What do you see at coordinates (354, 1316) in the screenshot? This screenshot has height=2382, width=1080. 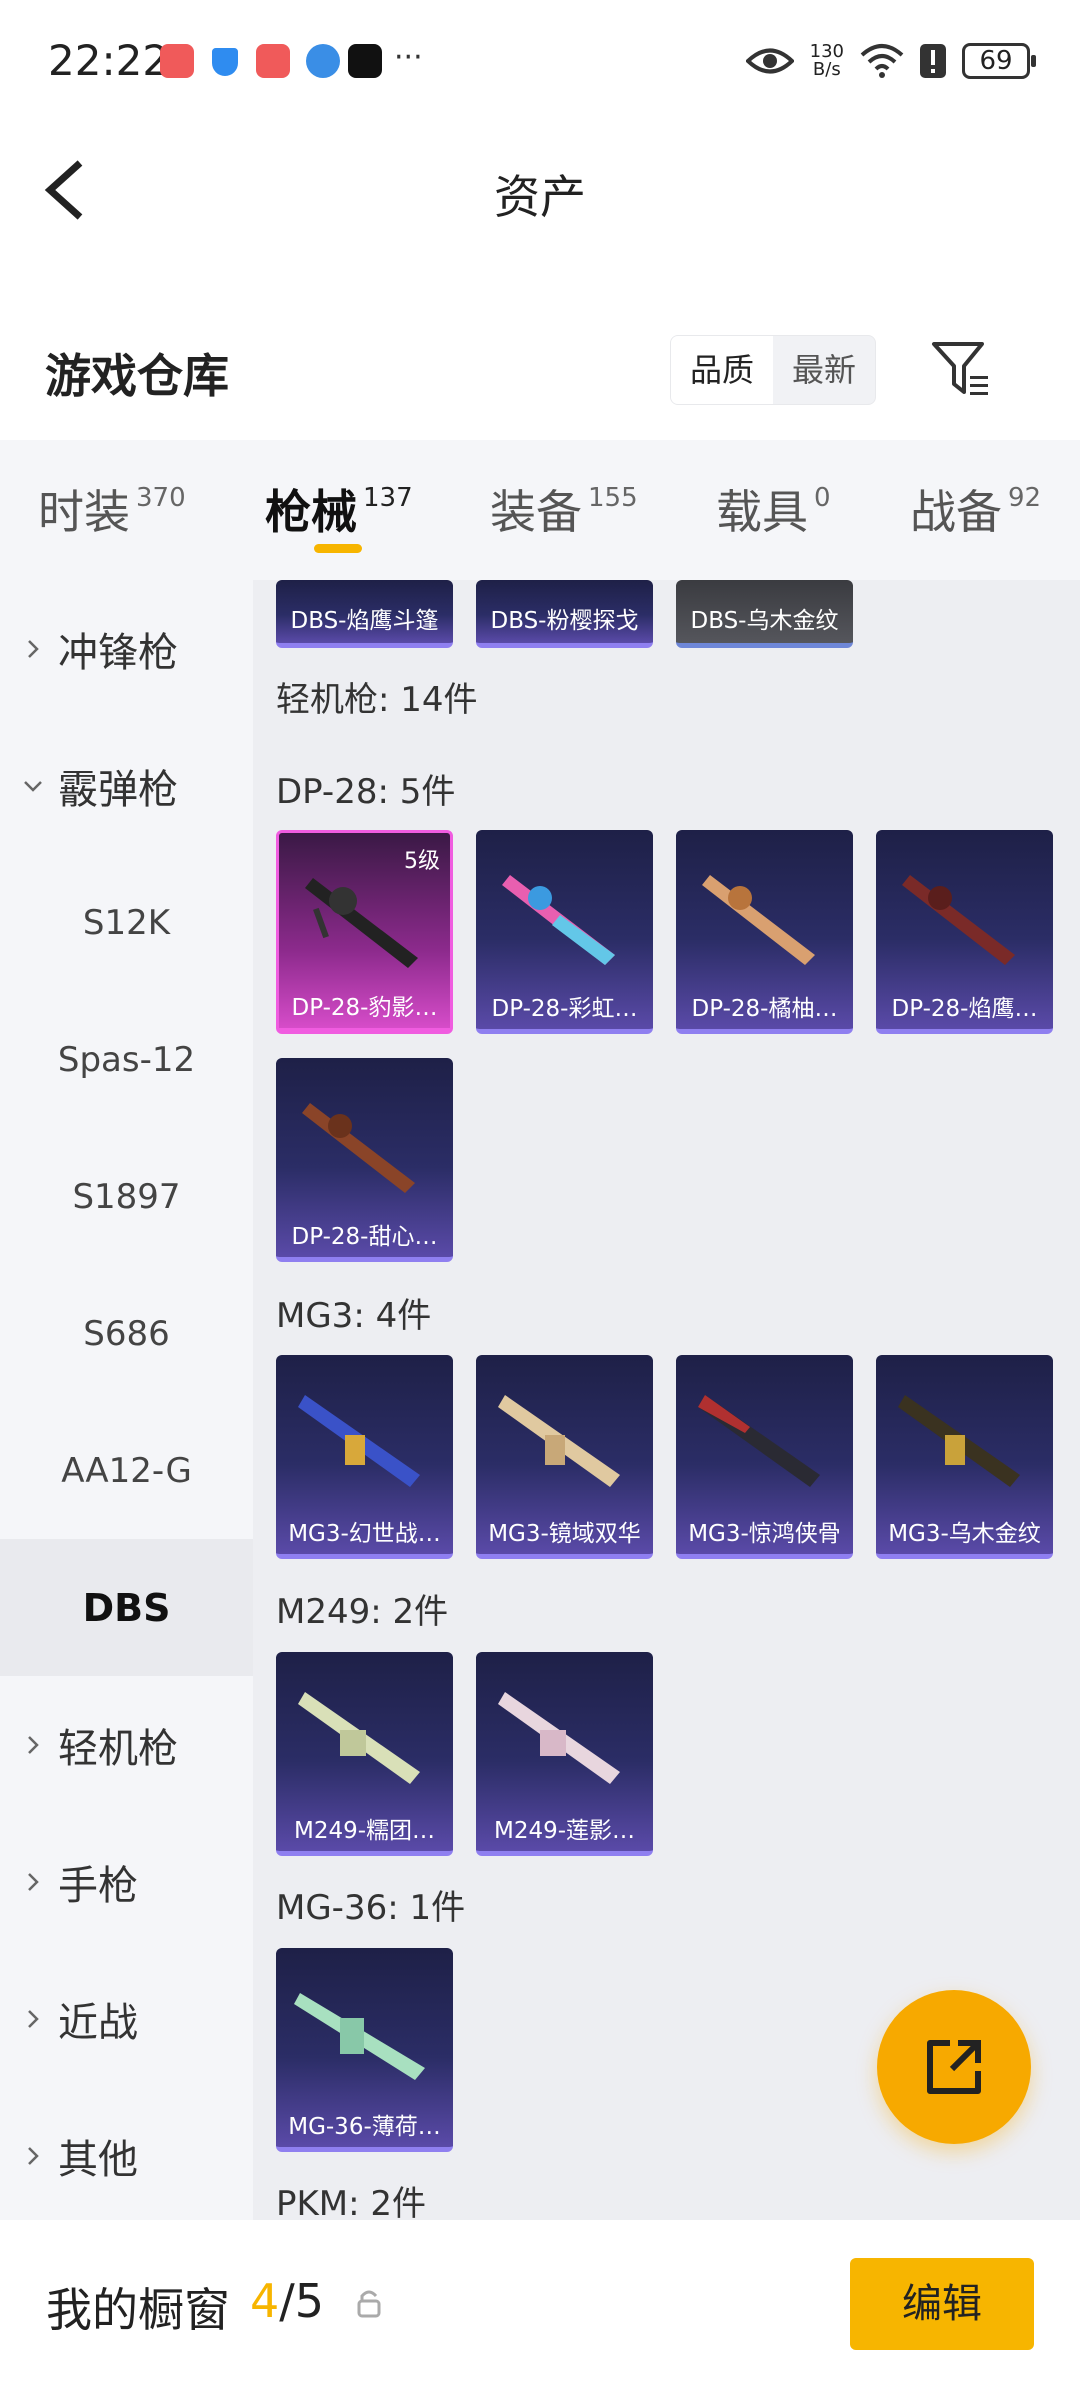 I see `group-label: MG3: 4件` at bounding box center [354, 1316].